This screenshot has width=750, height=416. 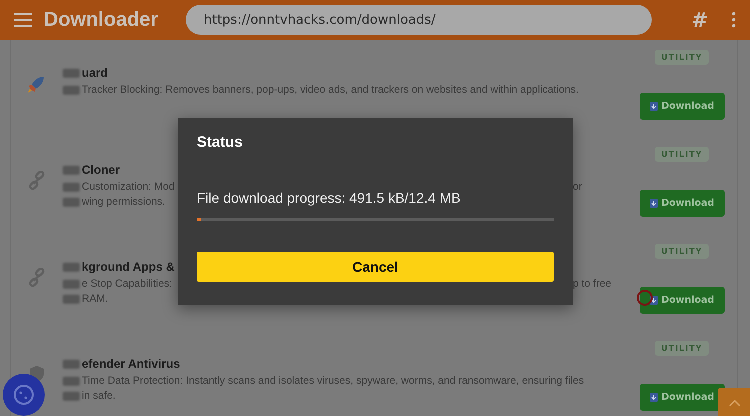 I want to click on app-description: RAM., so click(x=95, y=299).